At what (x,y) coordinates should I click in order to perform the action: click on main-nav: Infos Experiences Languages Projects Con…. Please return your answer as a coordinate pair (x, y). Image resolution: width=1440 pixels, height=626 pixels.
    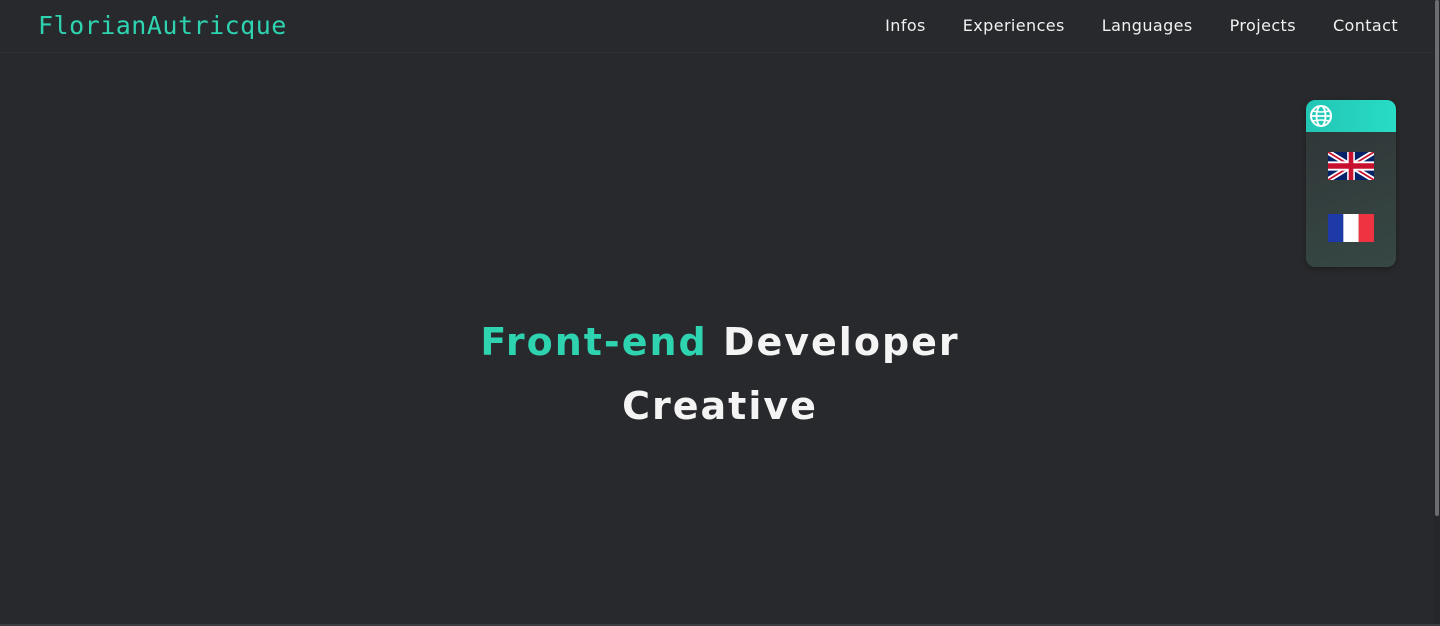
    Looking at the image, I should click on (1141, 25).